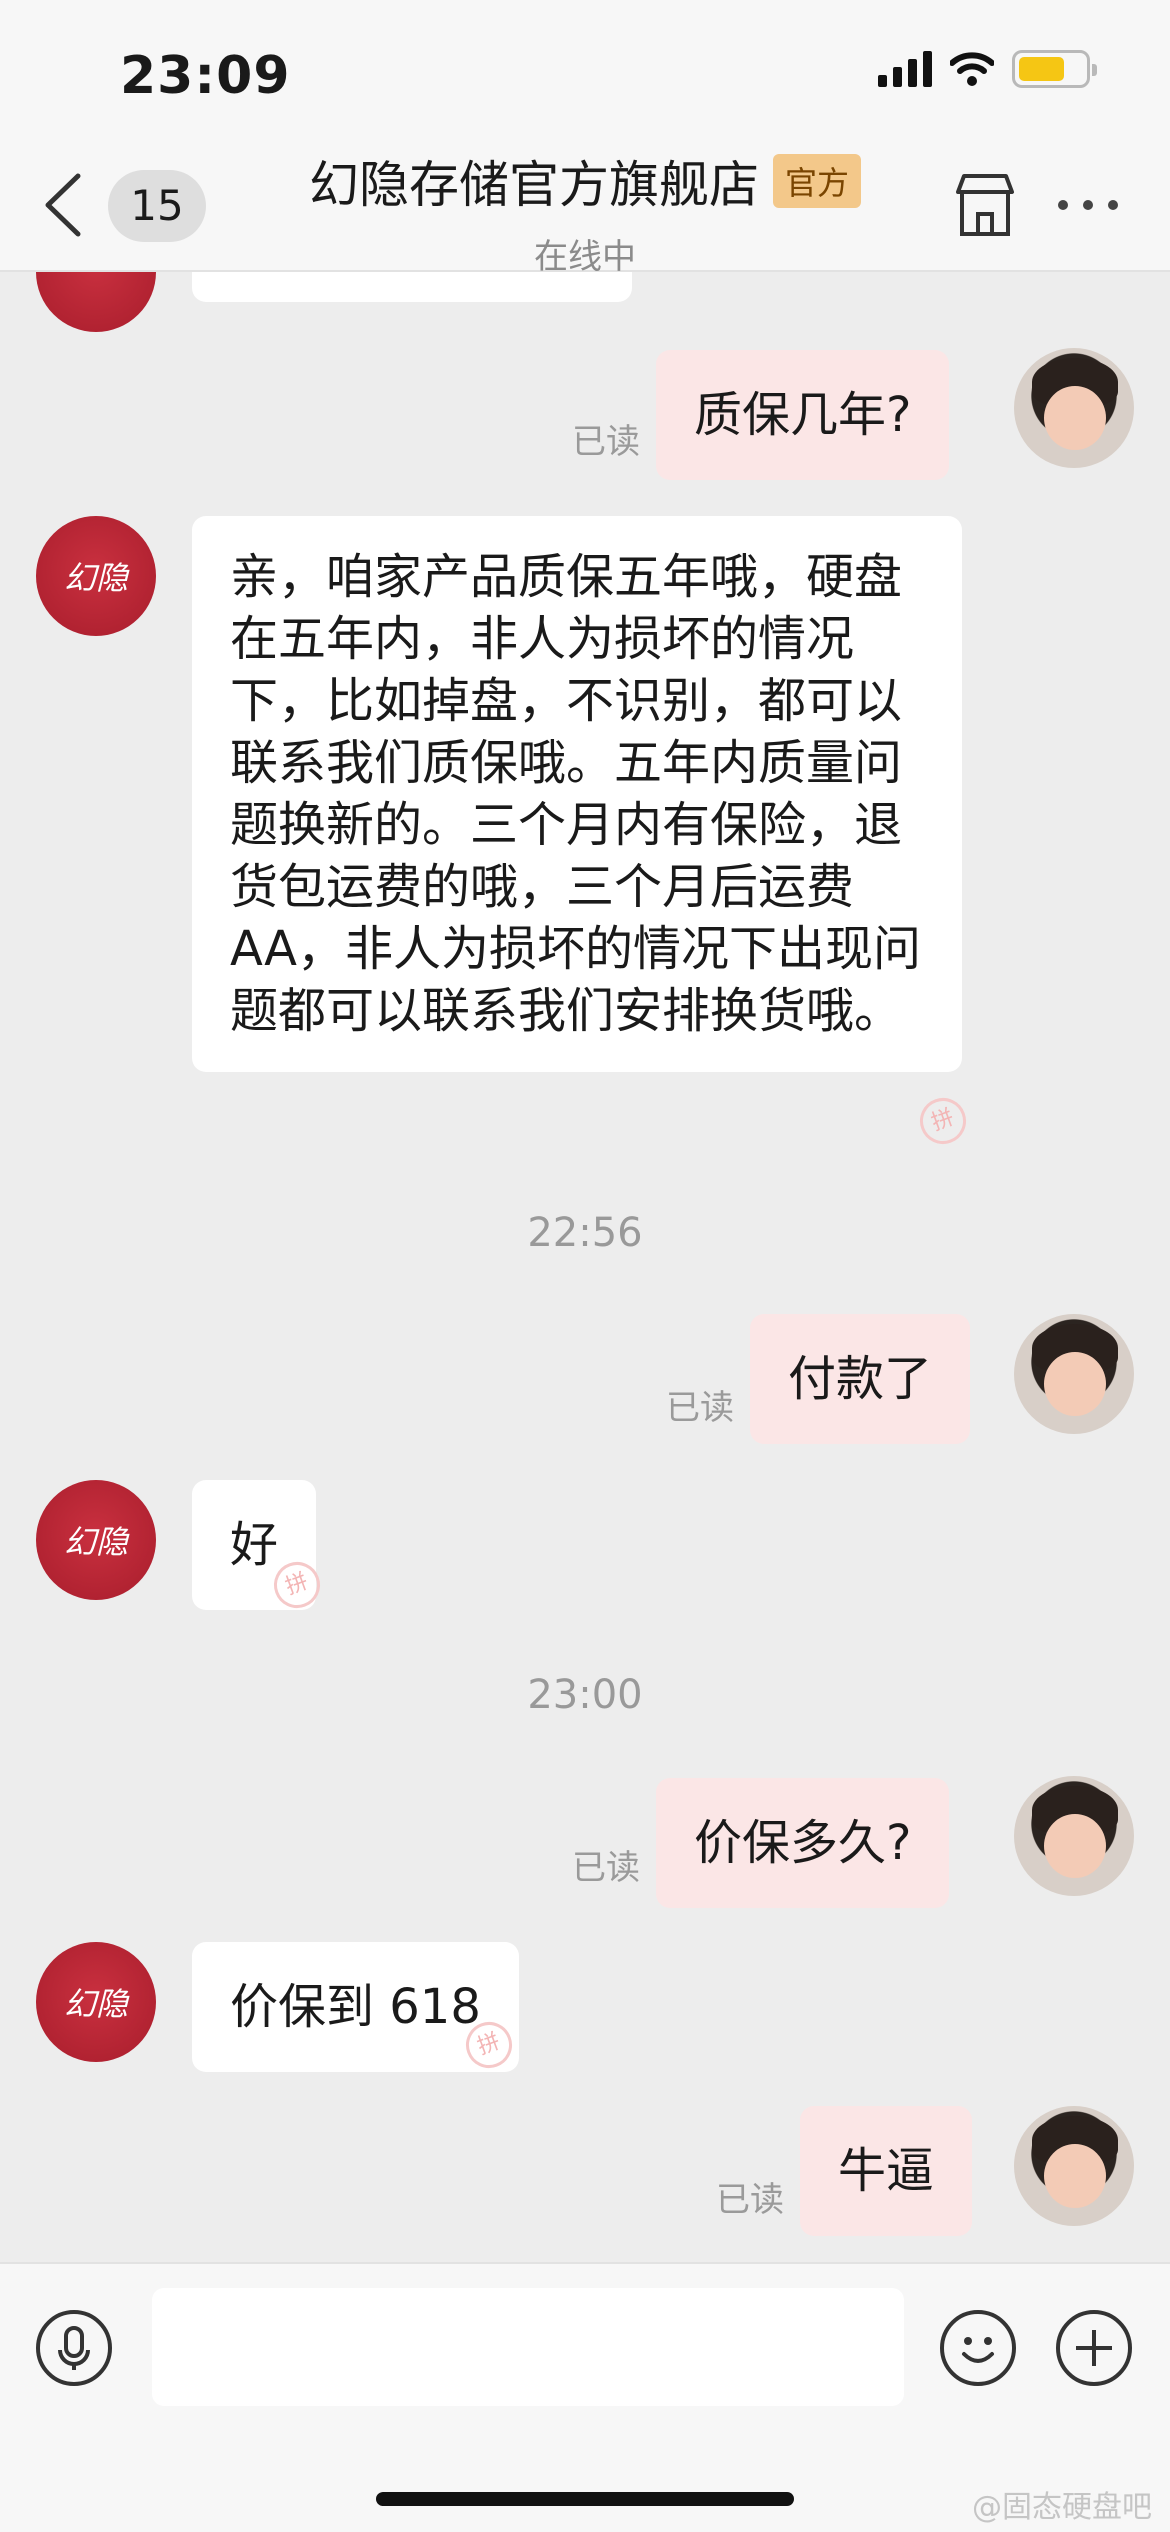  Describe the element at coordinates (886, 2171) in the screenshot. I see `message-bubble-outgoing: 牛逼` at that location.